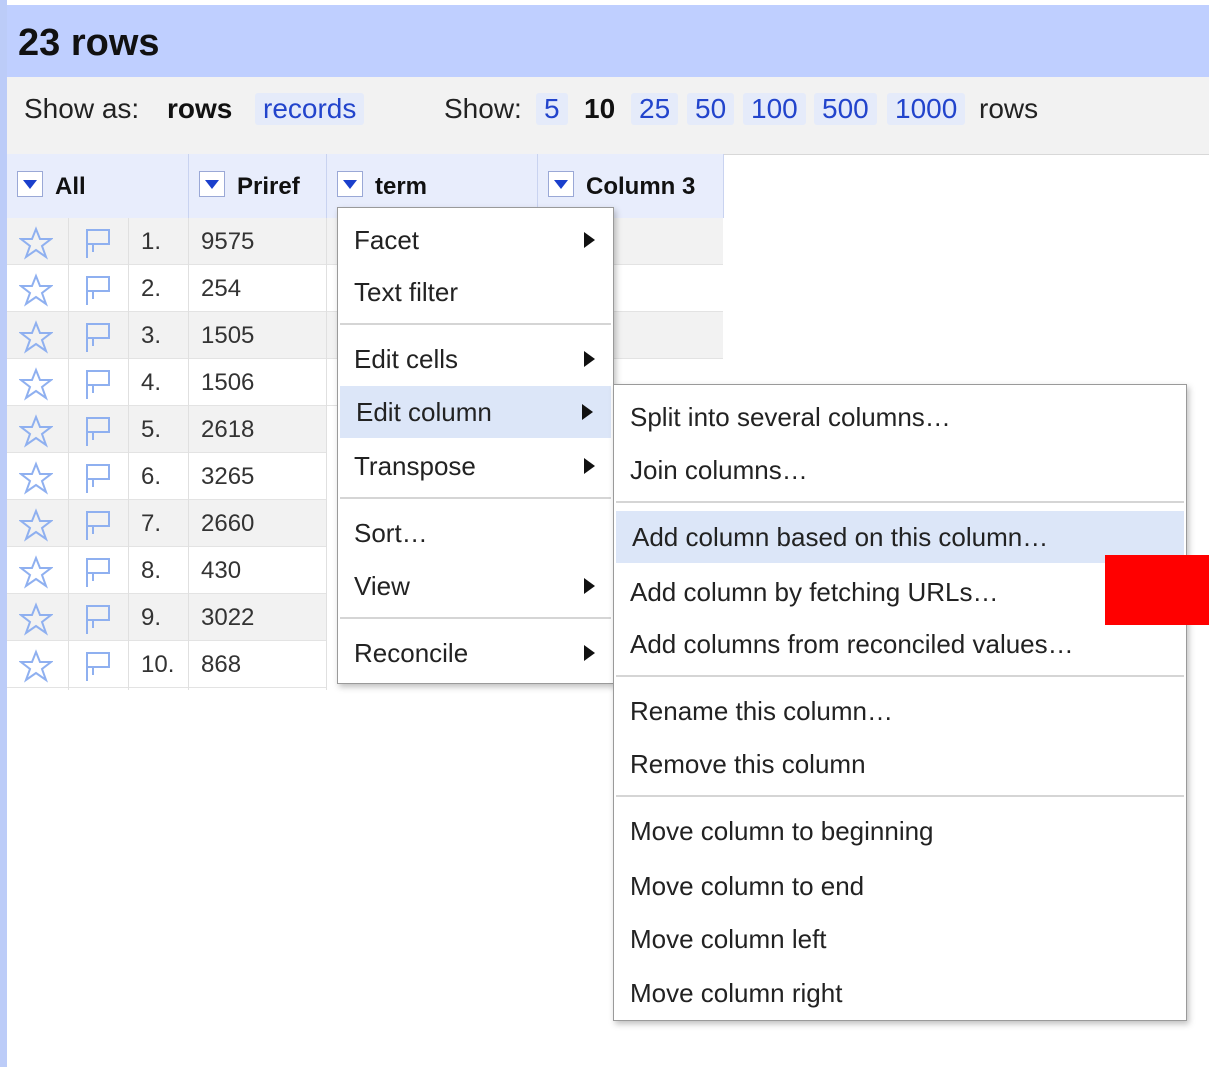  Describe the element at coordinates (310, 109) in the screenshot. I see `mode-records-option: records` at that location.